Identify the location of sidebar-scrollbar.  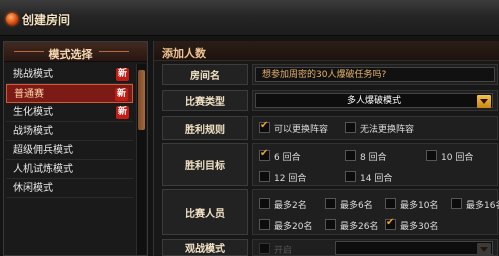
(141, 159).